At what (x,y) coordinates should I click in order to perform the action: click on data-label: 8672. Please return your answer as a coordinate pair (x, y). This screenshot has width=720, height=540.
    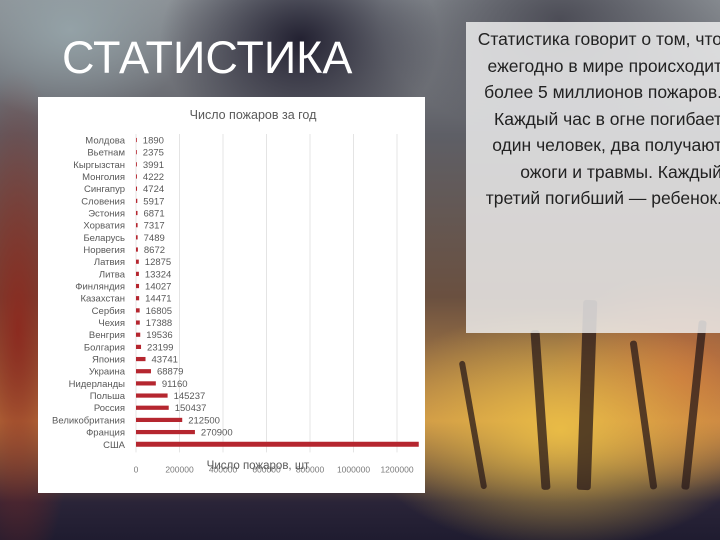
    Looking at the image, I should click on (154, 250).